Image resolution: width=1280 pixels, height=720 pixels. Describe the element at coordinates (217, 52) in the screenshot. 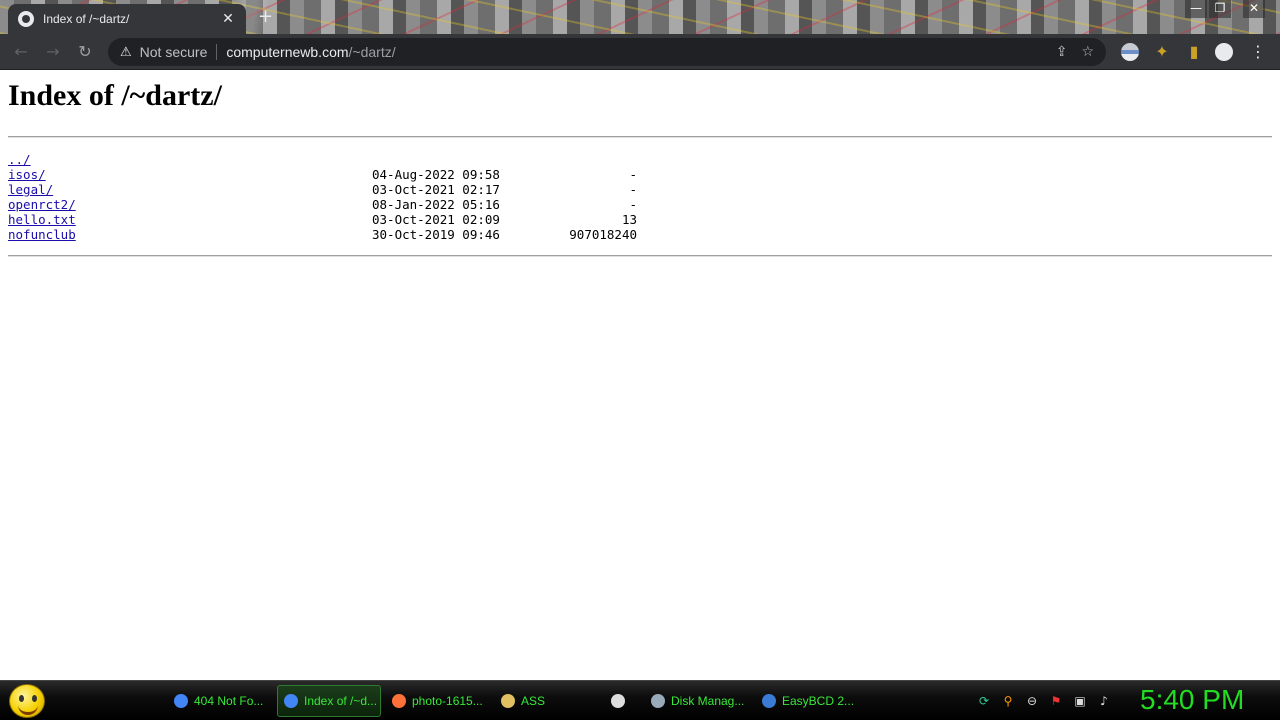

I see `address-divider` at that location.